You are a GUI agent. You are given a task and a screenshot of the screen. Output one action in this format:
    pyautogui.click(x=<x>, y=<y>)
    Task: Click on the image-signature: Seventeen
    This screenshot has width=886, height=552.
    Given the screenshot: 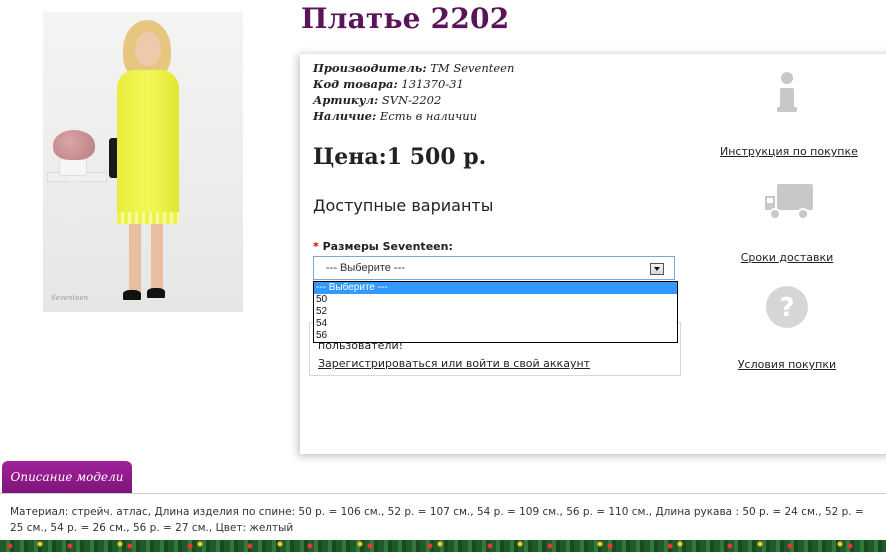 What is the action you would take?
    pyautogui.click(x=70, y=298)
    